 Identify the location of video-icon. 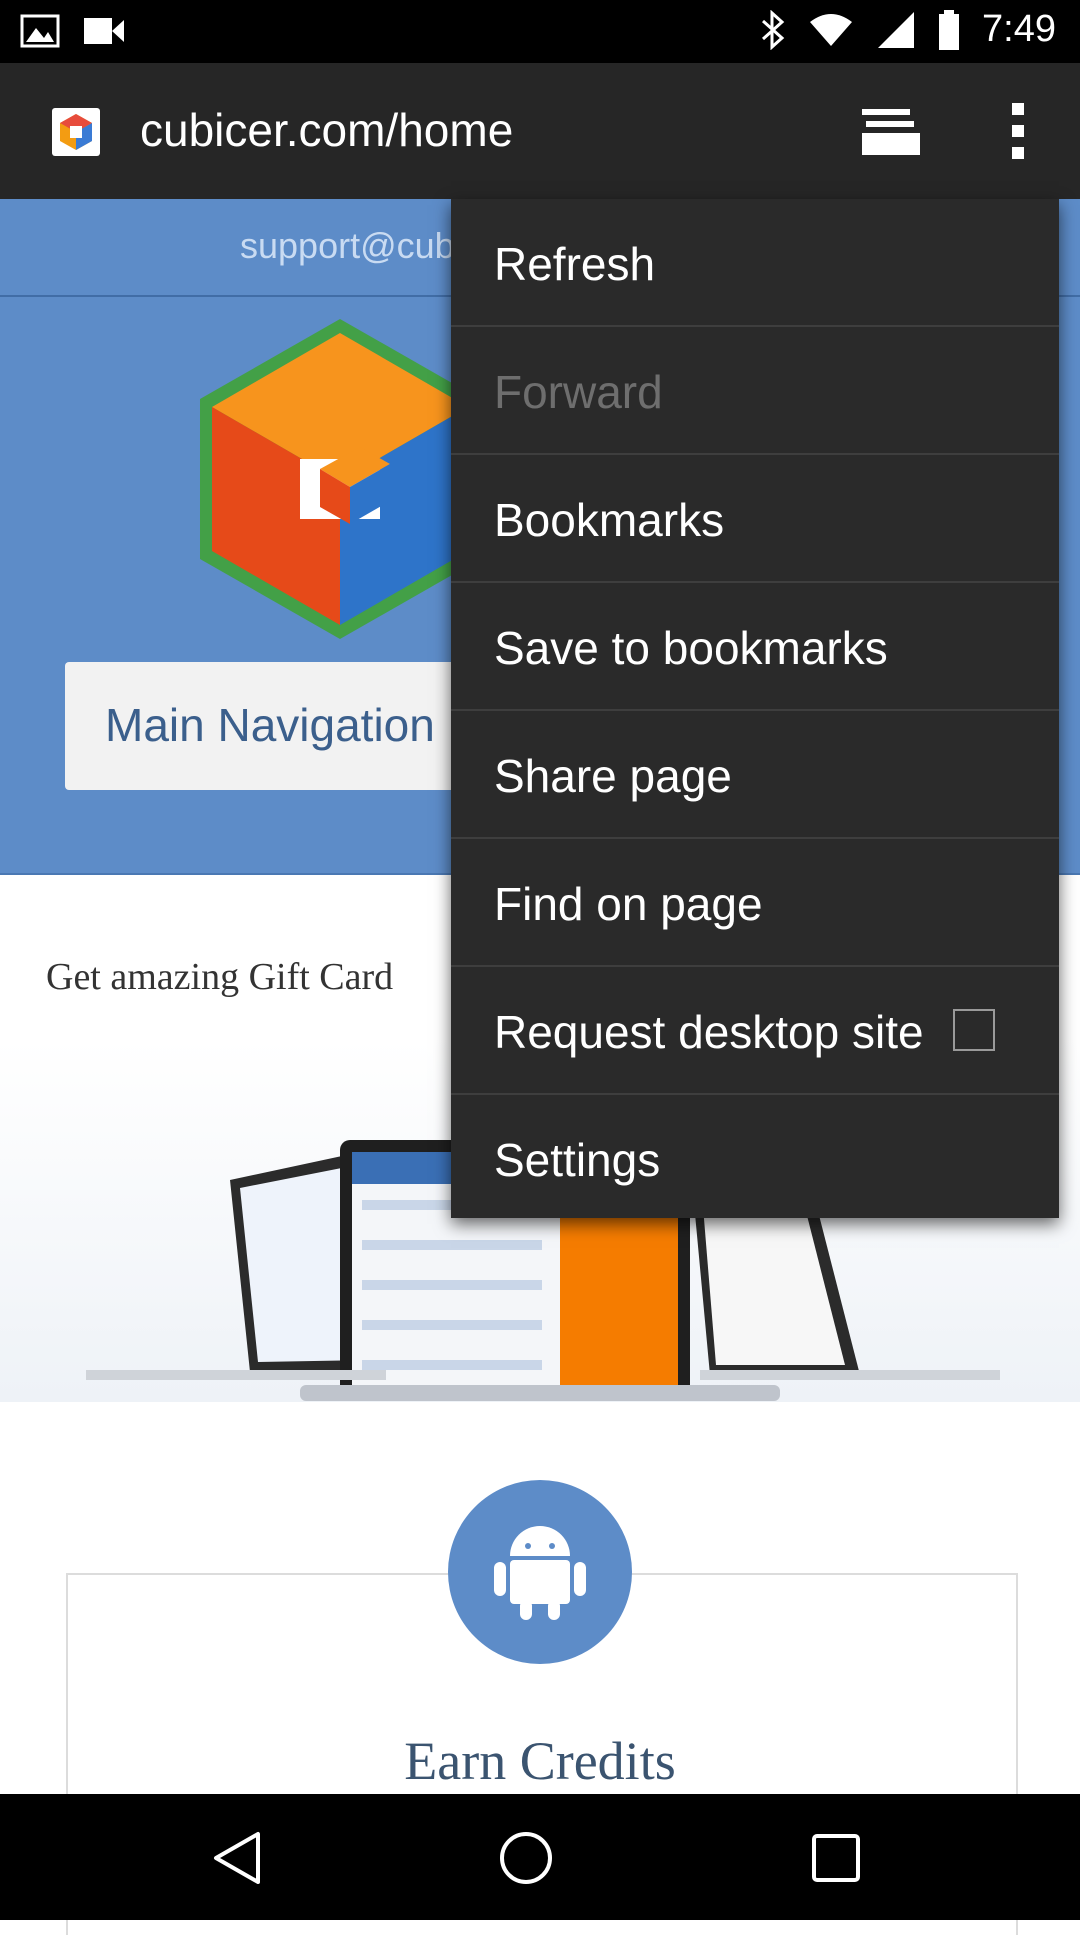
(104, 31).